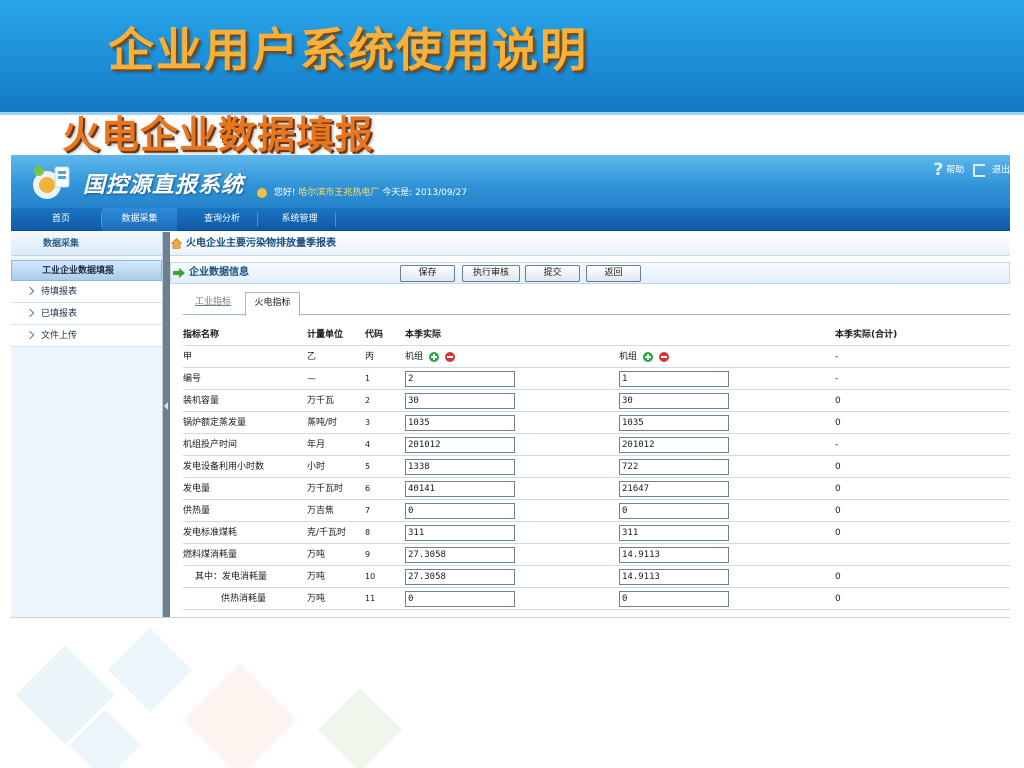  I want to click on sidebar-item-industrial-data: 工业企业数据填报, so click(86, 270).